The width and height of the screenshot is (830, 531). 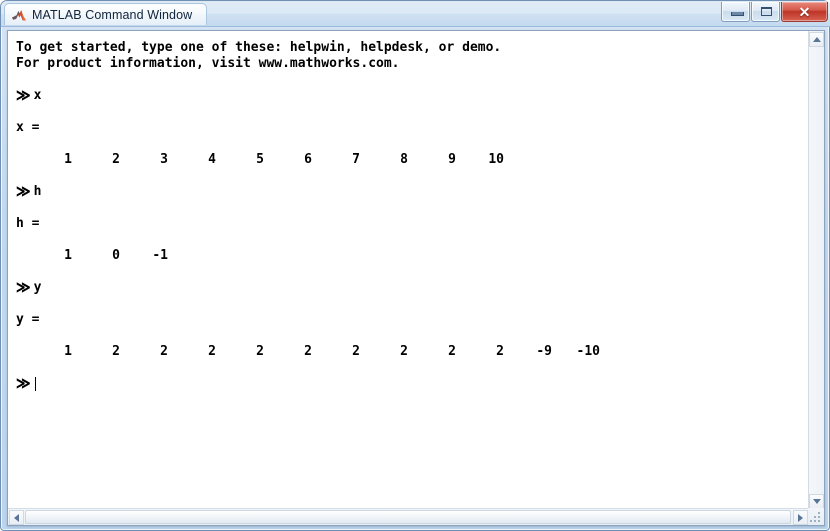 I want to click on command-text-h: h, so click(x=37, y=191).